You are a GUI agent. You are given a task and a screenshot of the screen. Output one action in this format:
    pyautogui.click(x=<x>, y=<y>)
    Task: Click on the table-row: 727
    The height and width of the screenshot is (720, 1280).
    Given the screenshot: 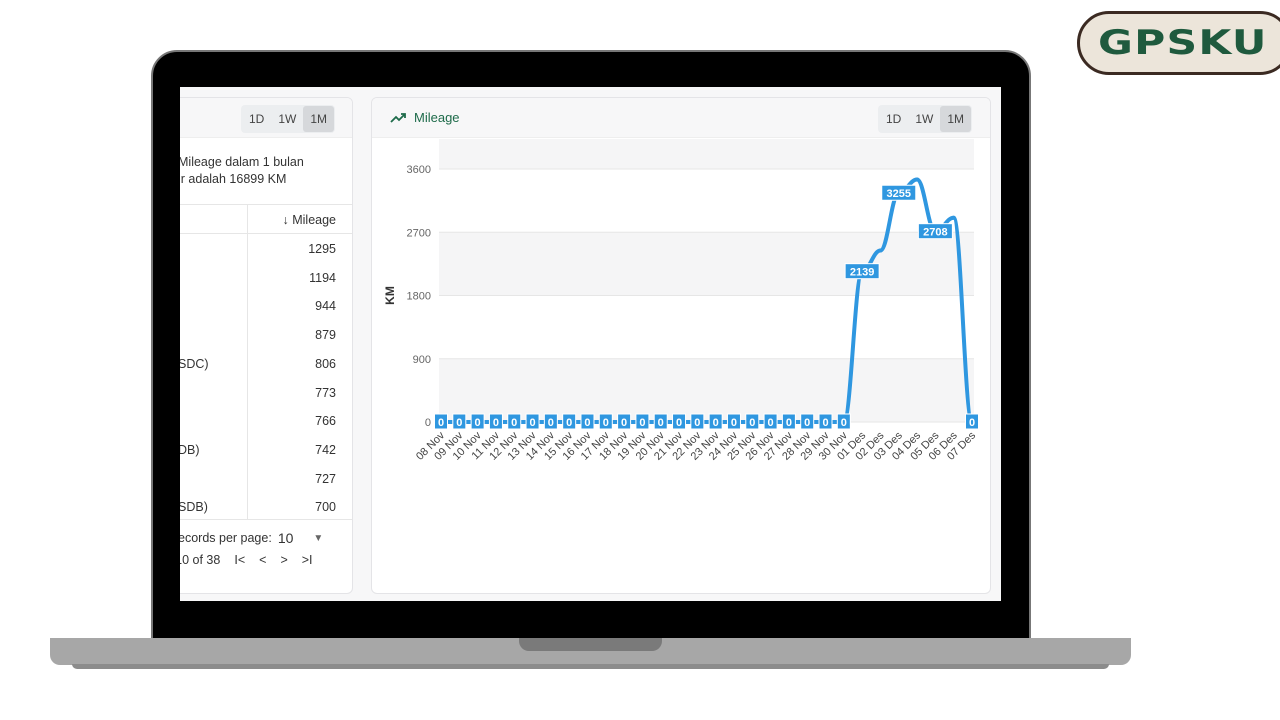 What is the action you would take?
    pyautogui.click(x=266, y=479)
    